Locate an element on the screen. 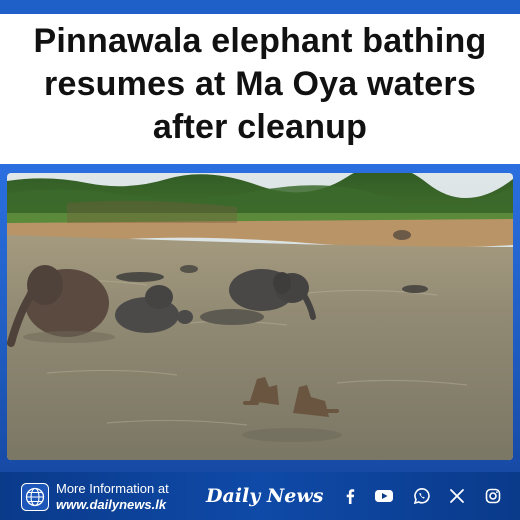 The width and height of the screenshot is (520, 520). headline-line-2: resumes at Ma Oya waters is located at coordinates (260, 84).